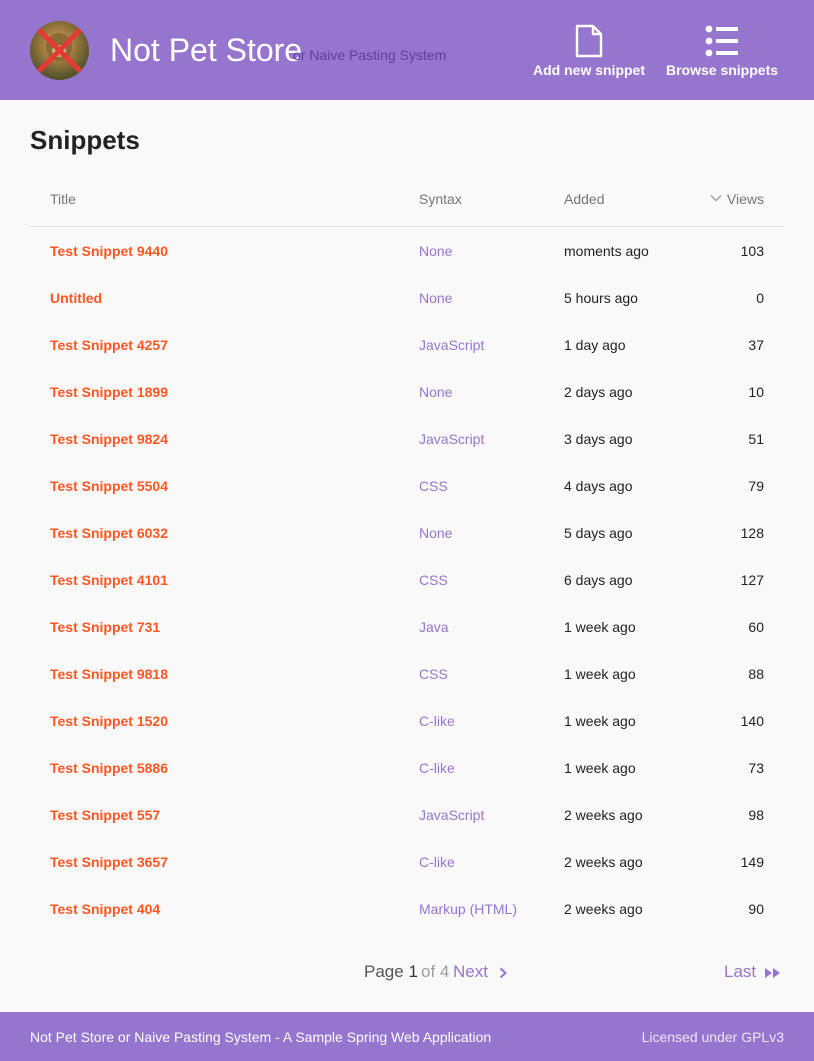  Describe the element at coordinates (444, 971) in the screenshot. I see `total-pages: 4` at that location.